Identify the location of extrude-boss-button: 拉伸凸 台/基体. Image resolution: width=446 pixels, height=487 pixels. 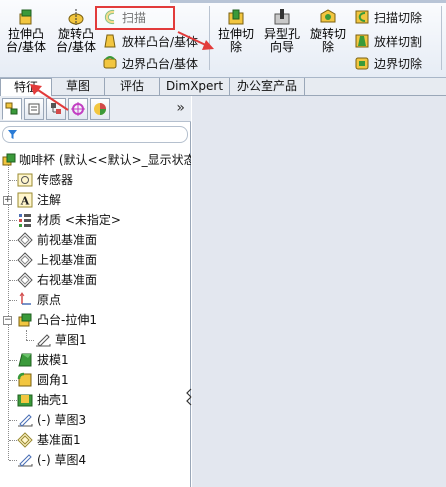
(26, 31).